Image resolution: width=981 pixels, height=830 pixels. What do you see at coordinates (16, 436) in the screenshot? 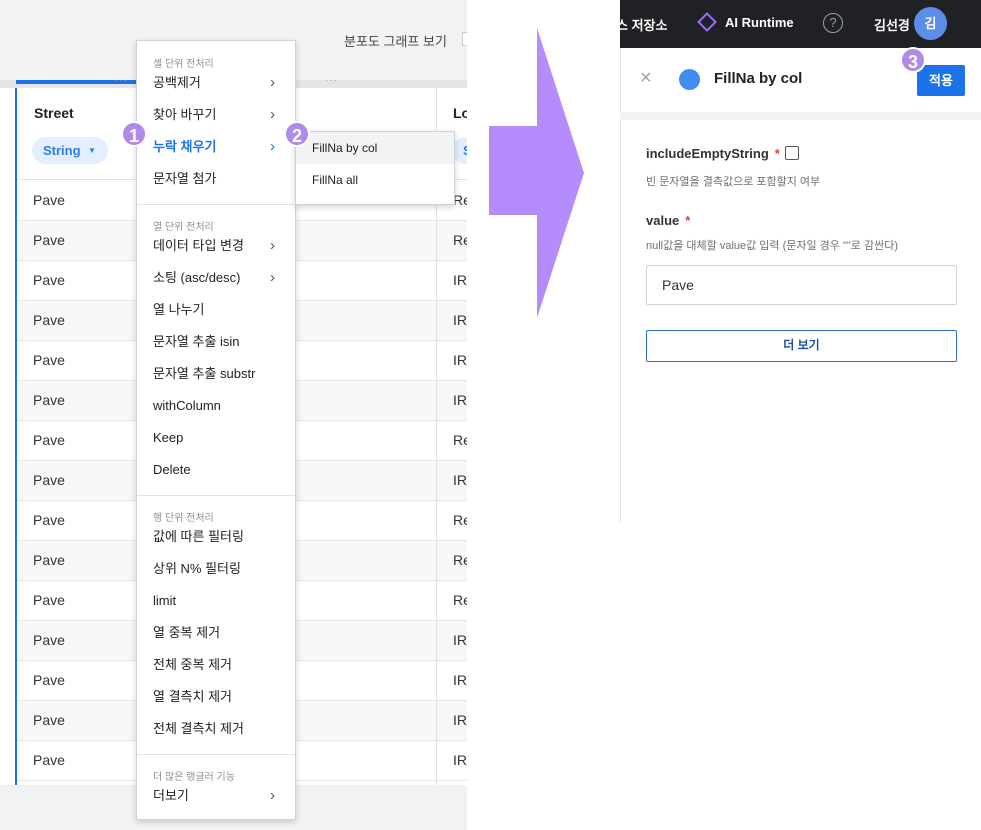
I see `selected-column-border` at bounding box center [16, 436].